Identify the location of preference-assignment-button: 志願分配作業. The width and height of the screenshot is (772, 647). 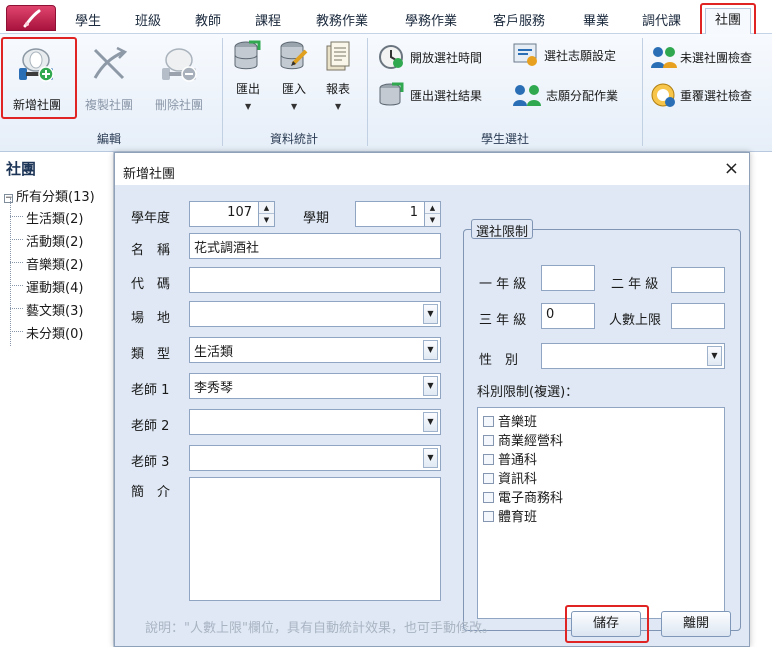
(574, 95).